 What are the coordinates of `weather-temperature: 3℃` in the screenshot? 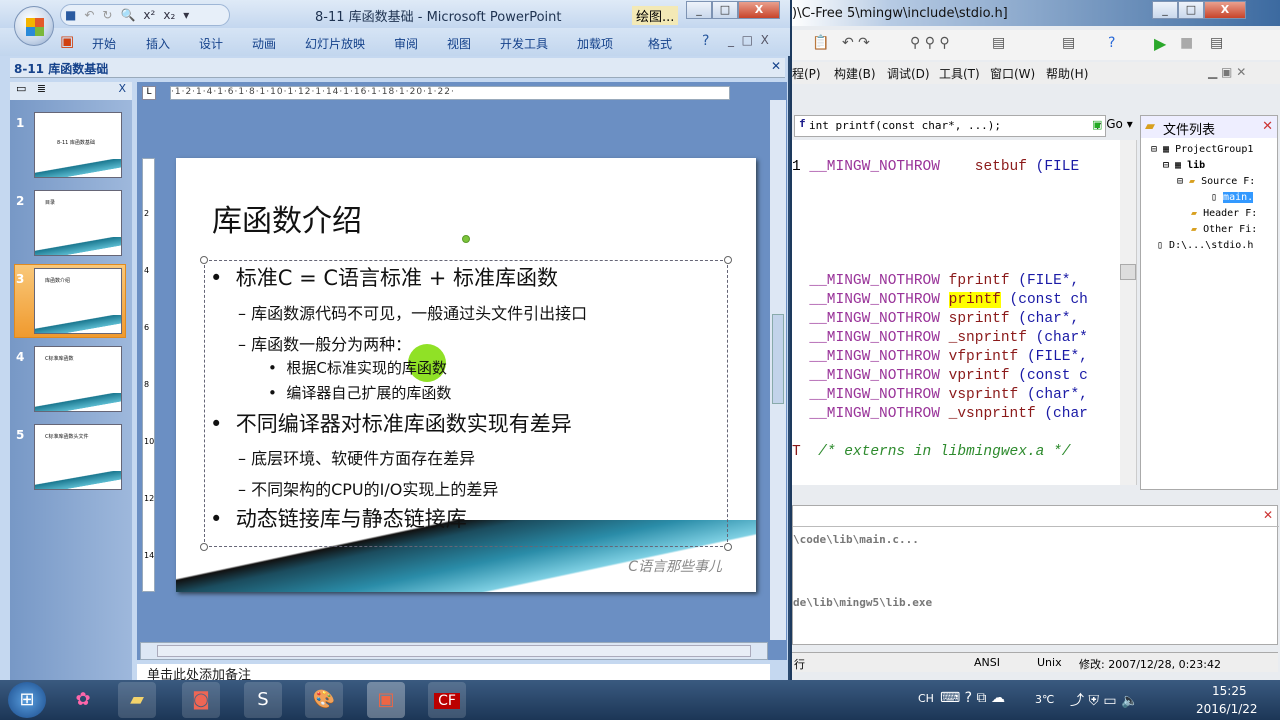 It's located at (1044, 699).